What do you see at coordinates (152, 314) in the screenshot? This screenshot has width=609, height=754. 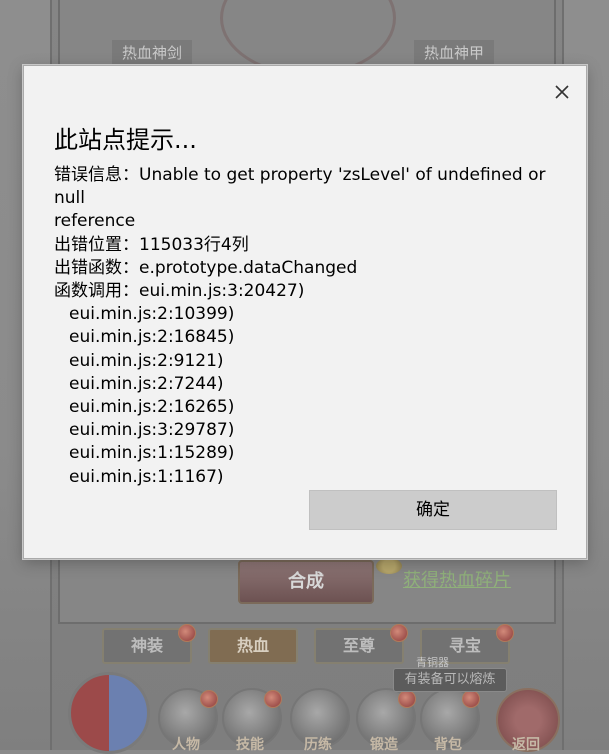 I see `stack-frame: eui.min.js:2:10399)` at bounding box center [152, 314].